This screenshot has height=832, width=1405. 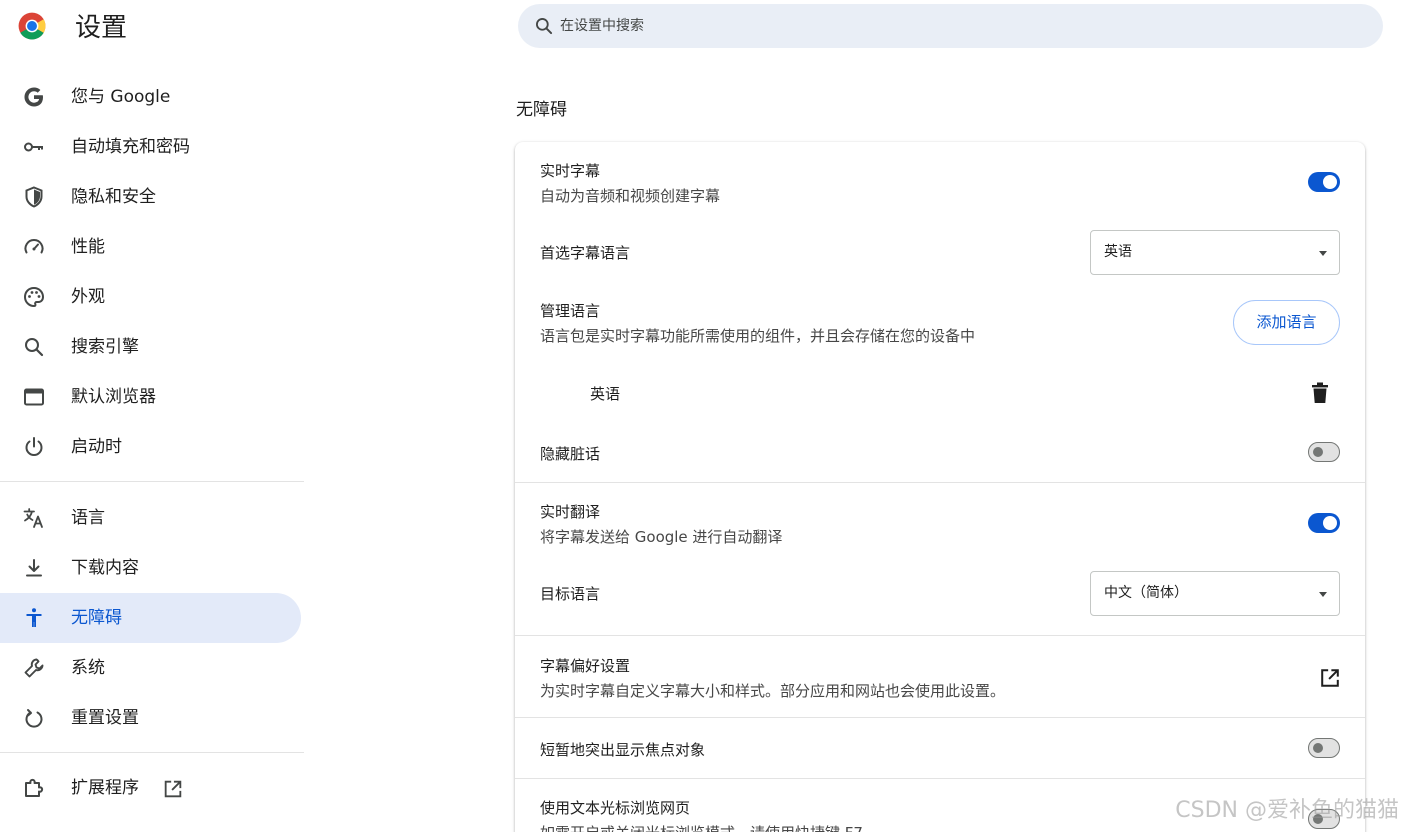 I want to click on translate-icon, so click(x=33, y=518).